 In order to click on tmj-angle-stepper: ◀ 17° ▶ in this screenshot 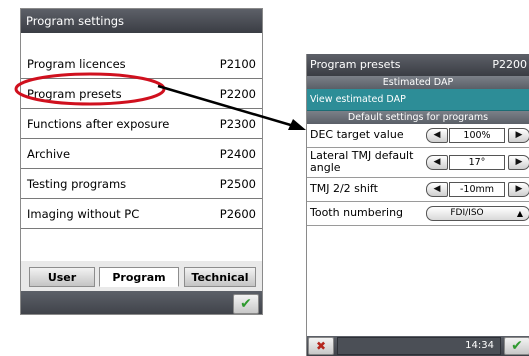, I will do `click(477, 162)`.